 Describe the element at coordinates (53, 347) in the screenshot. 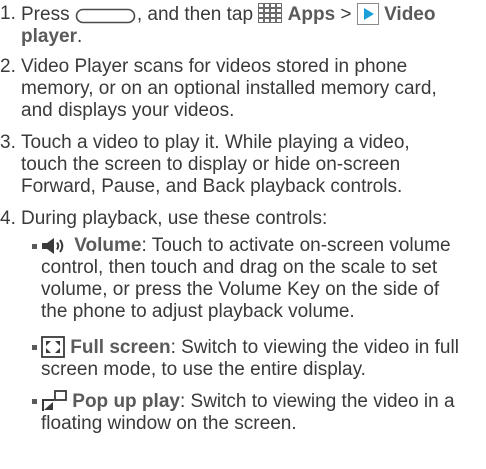

I see `full-screen-icon` at that location.